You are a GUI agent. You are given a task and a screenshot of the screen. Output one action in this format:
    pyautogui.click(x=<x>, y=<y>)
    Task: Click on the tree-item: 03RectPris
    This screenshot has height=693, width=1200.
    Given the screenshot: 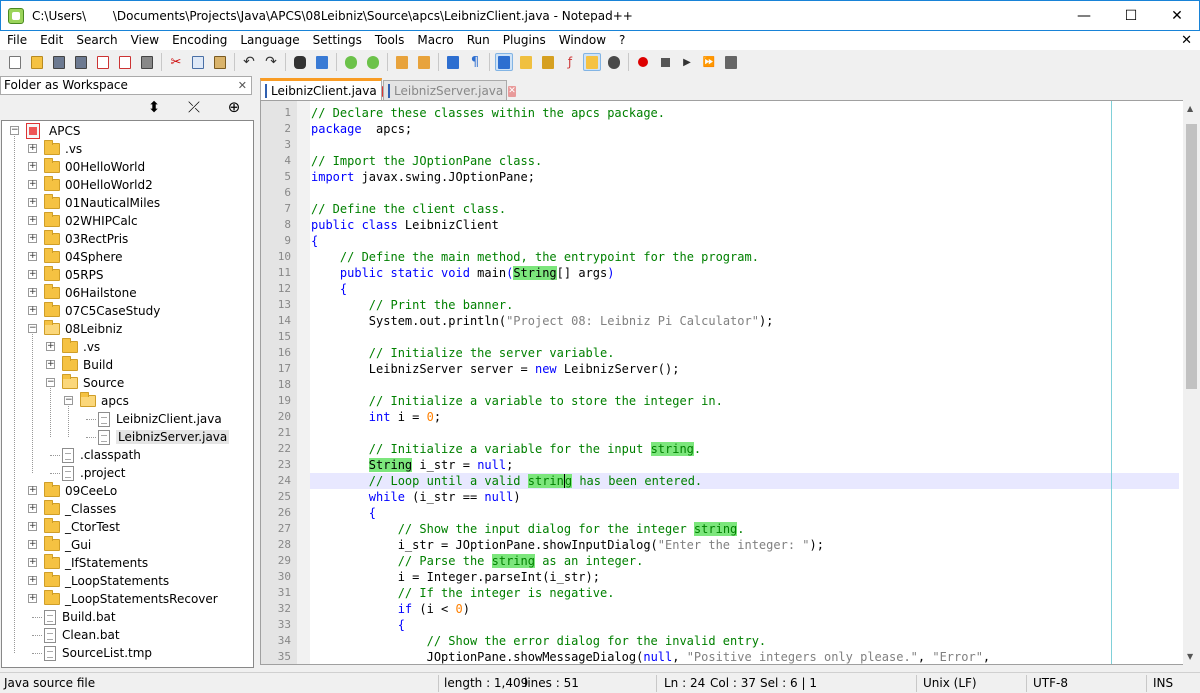 What is the action you would take?
    pyautogui.click(x=86, y=239)
    